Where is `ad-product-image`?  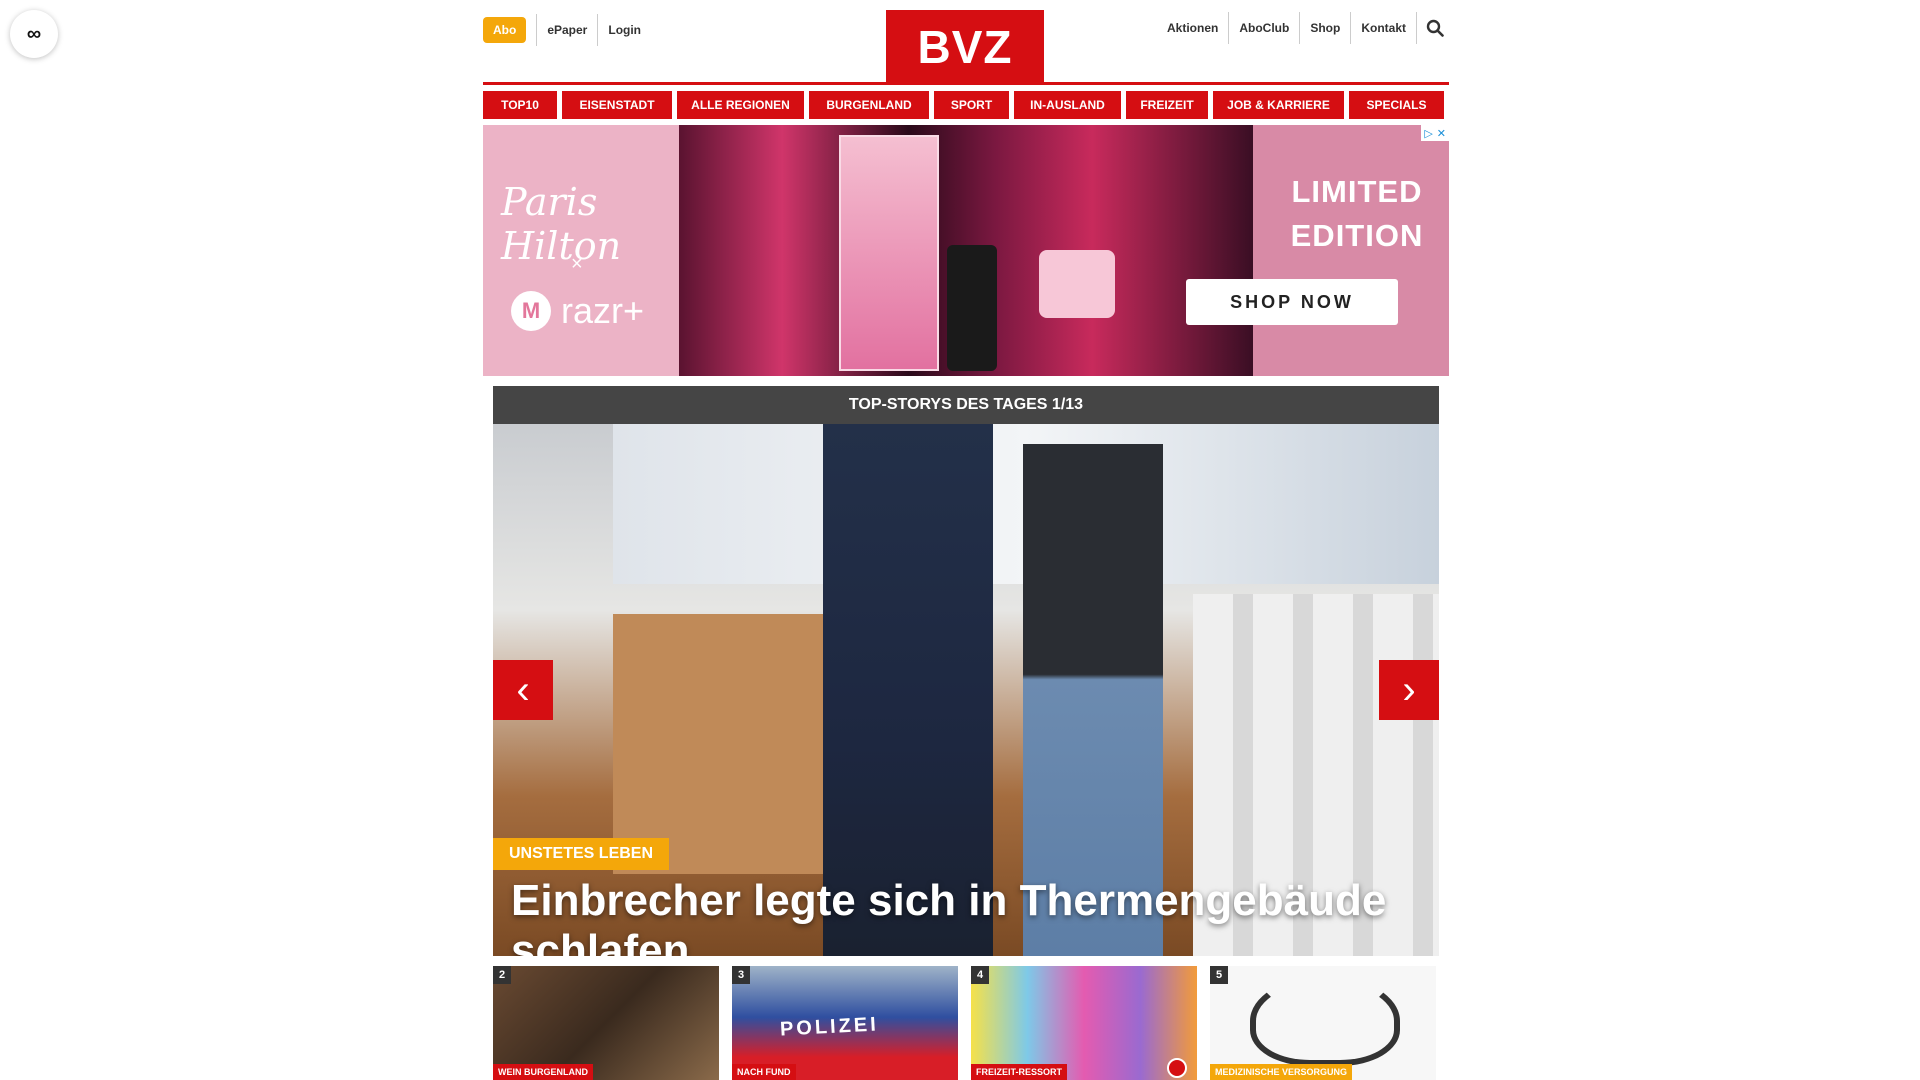
ad-product-image is located at coordinates (966, 250).